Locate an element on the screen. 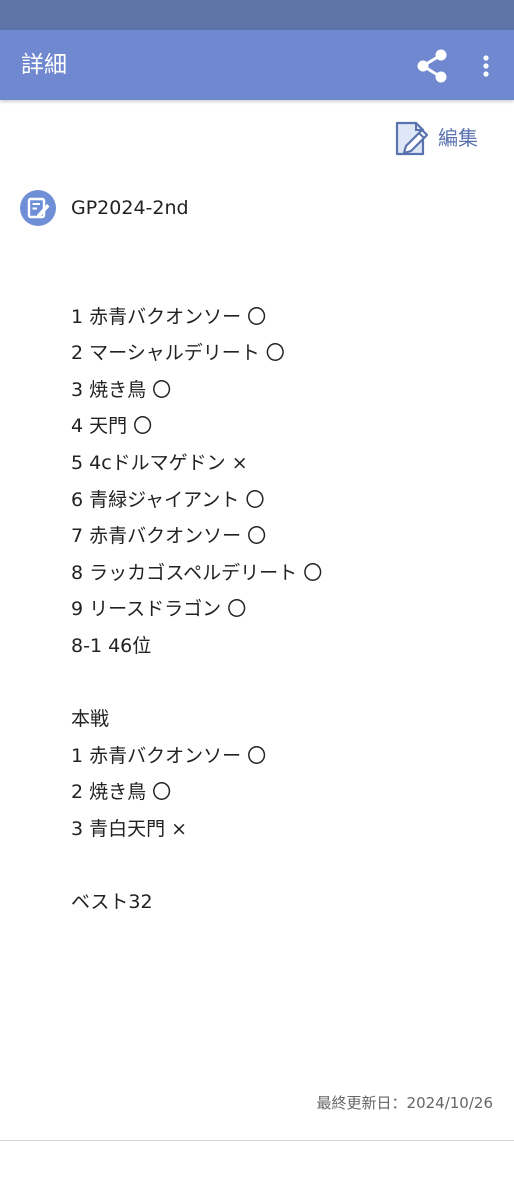 The height and width of the screenshot is (1200, 514). note-line: 2 焼き鳥 〇 is located at coordinates (121, 792).